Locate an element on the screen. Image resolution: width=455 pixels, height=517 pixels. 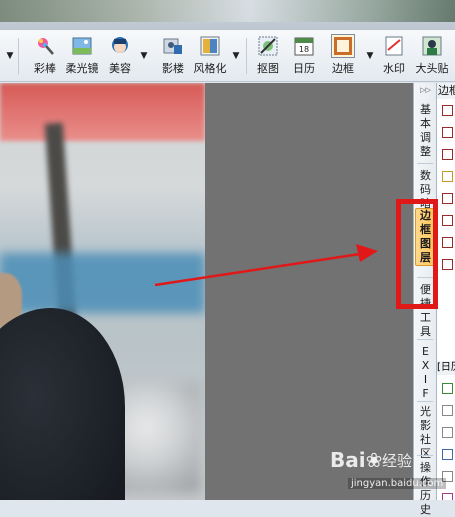
tab-convenient-tools: 便捷工具 is located at coordinates (425, 311).